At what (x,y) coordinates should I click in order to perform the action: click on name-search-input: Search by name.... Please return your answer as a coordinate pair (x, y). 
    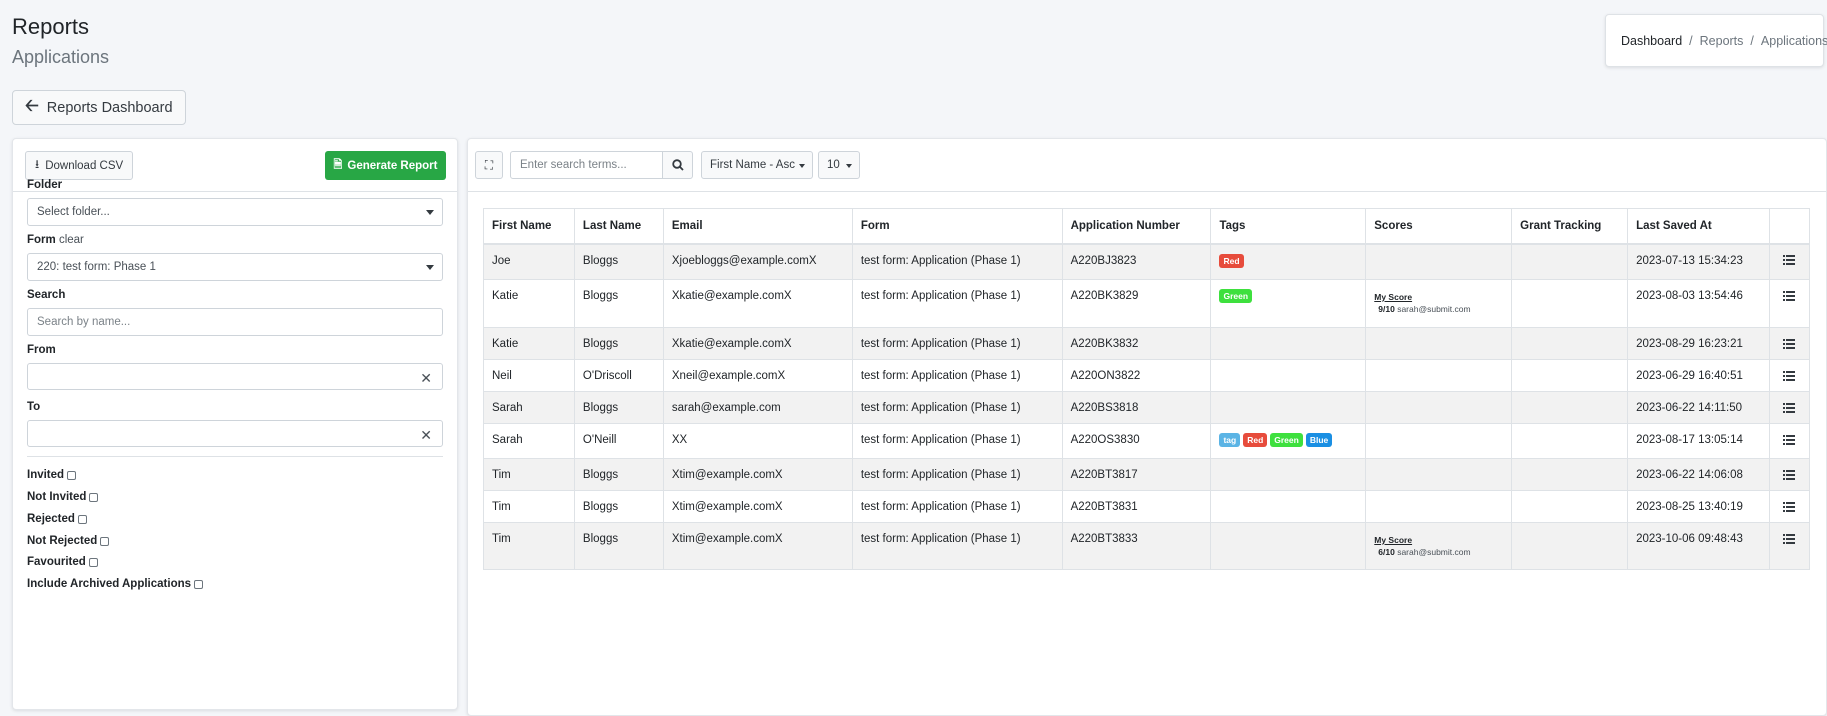
    Looking at the image, I should click on (235, 322).